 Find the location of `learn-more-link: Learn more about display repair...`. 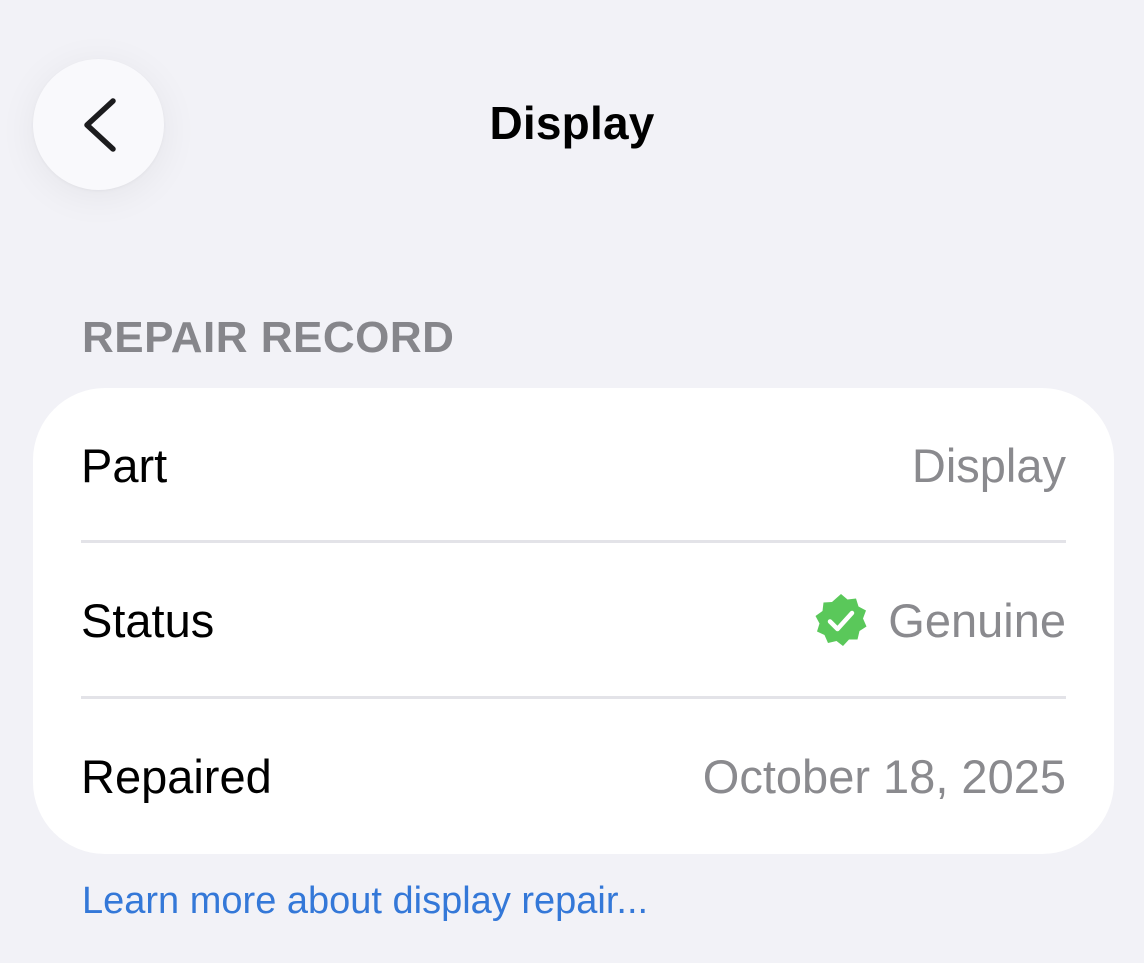

learn-more-link: Learn more about display repair... is located at coordinates (365, 901).